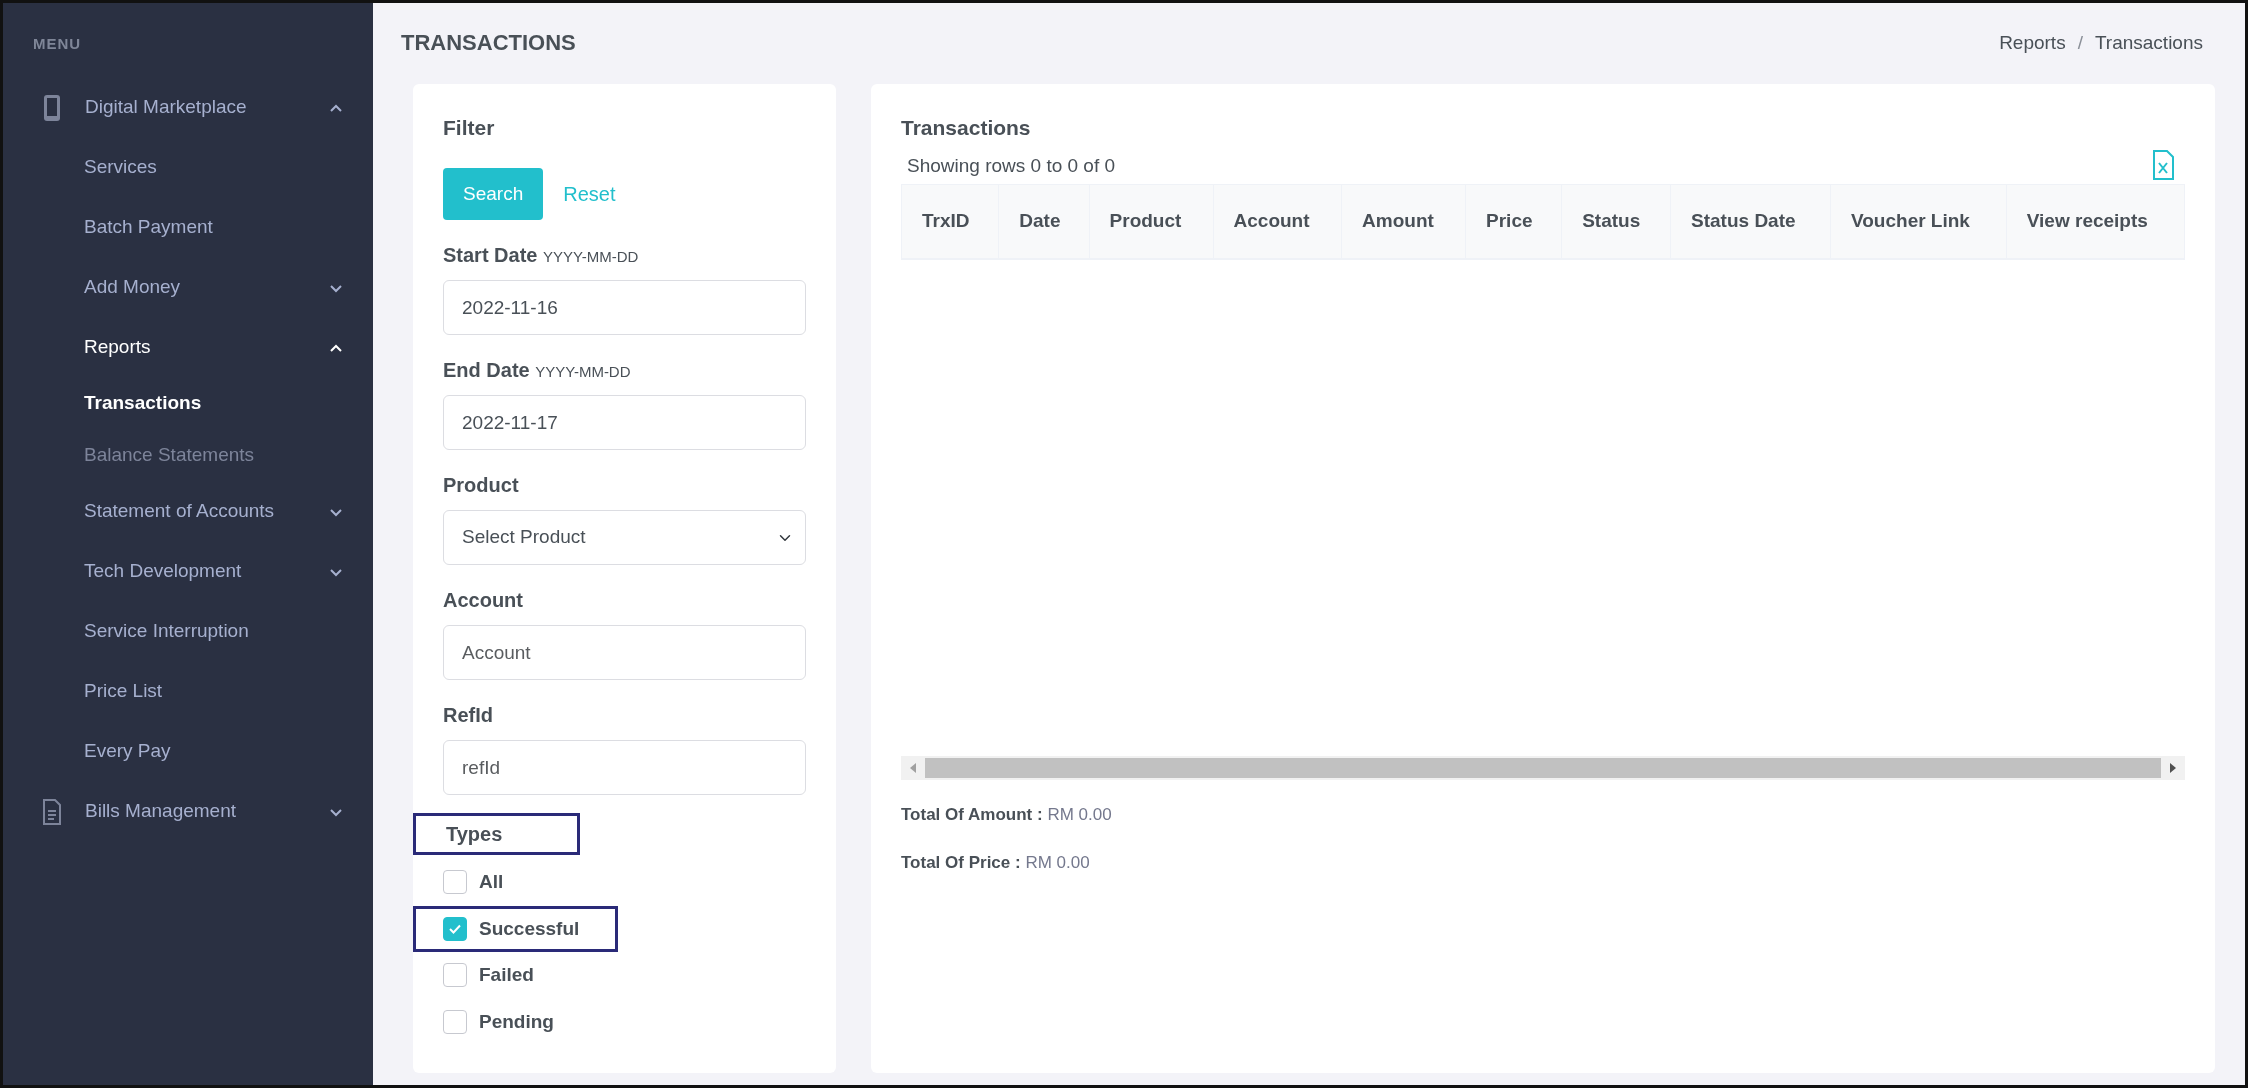 Image resolution: width=2248 pixels, height=1088 pixels. I want to click on sidebar-item: Add Money, so click(188, 287).